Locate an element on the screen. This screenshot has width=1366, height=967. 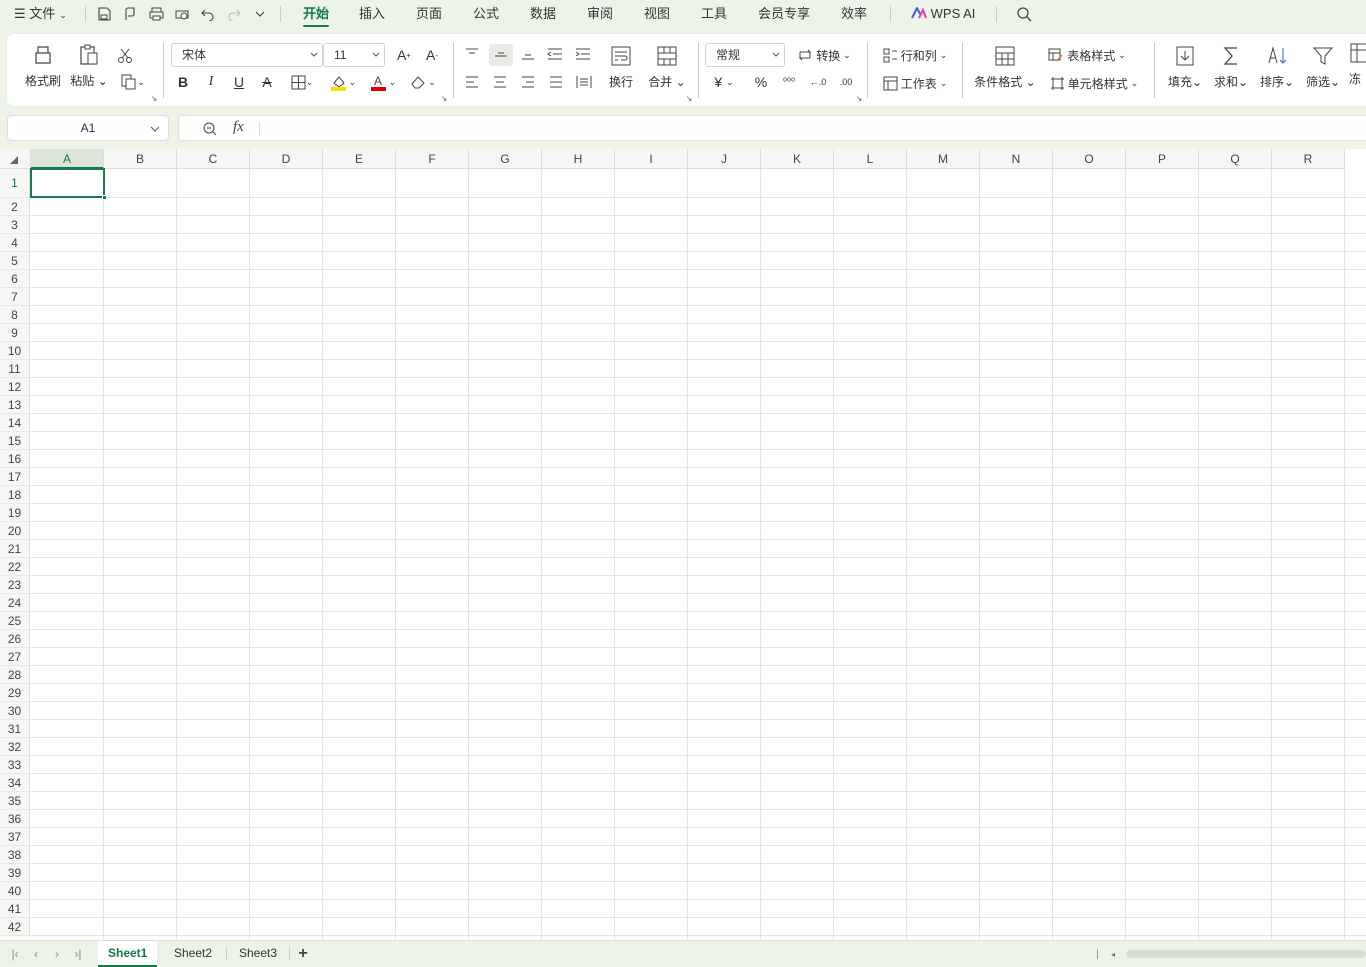
increase-indent-icon is located at coordinates (583, 54).